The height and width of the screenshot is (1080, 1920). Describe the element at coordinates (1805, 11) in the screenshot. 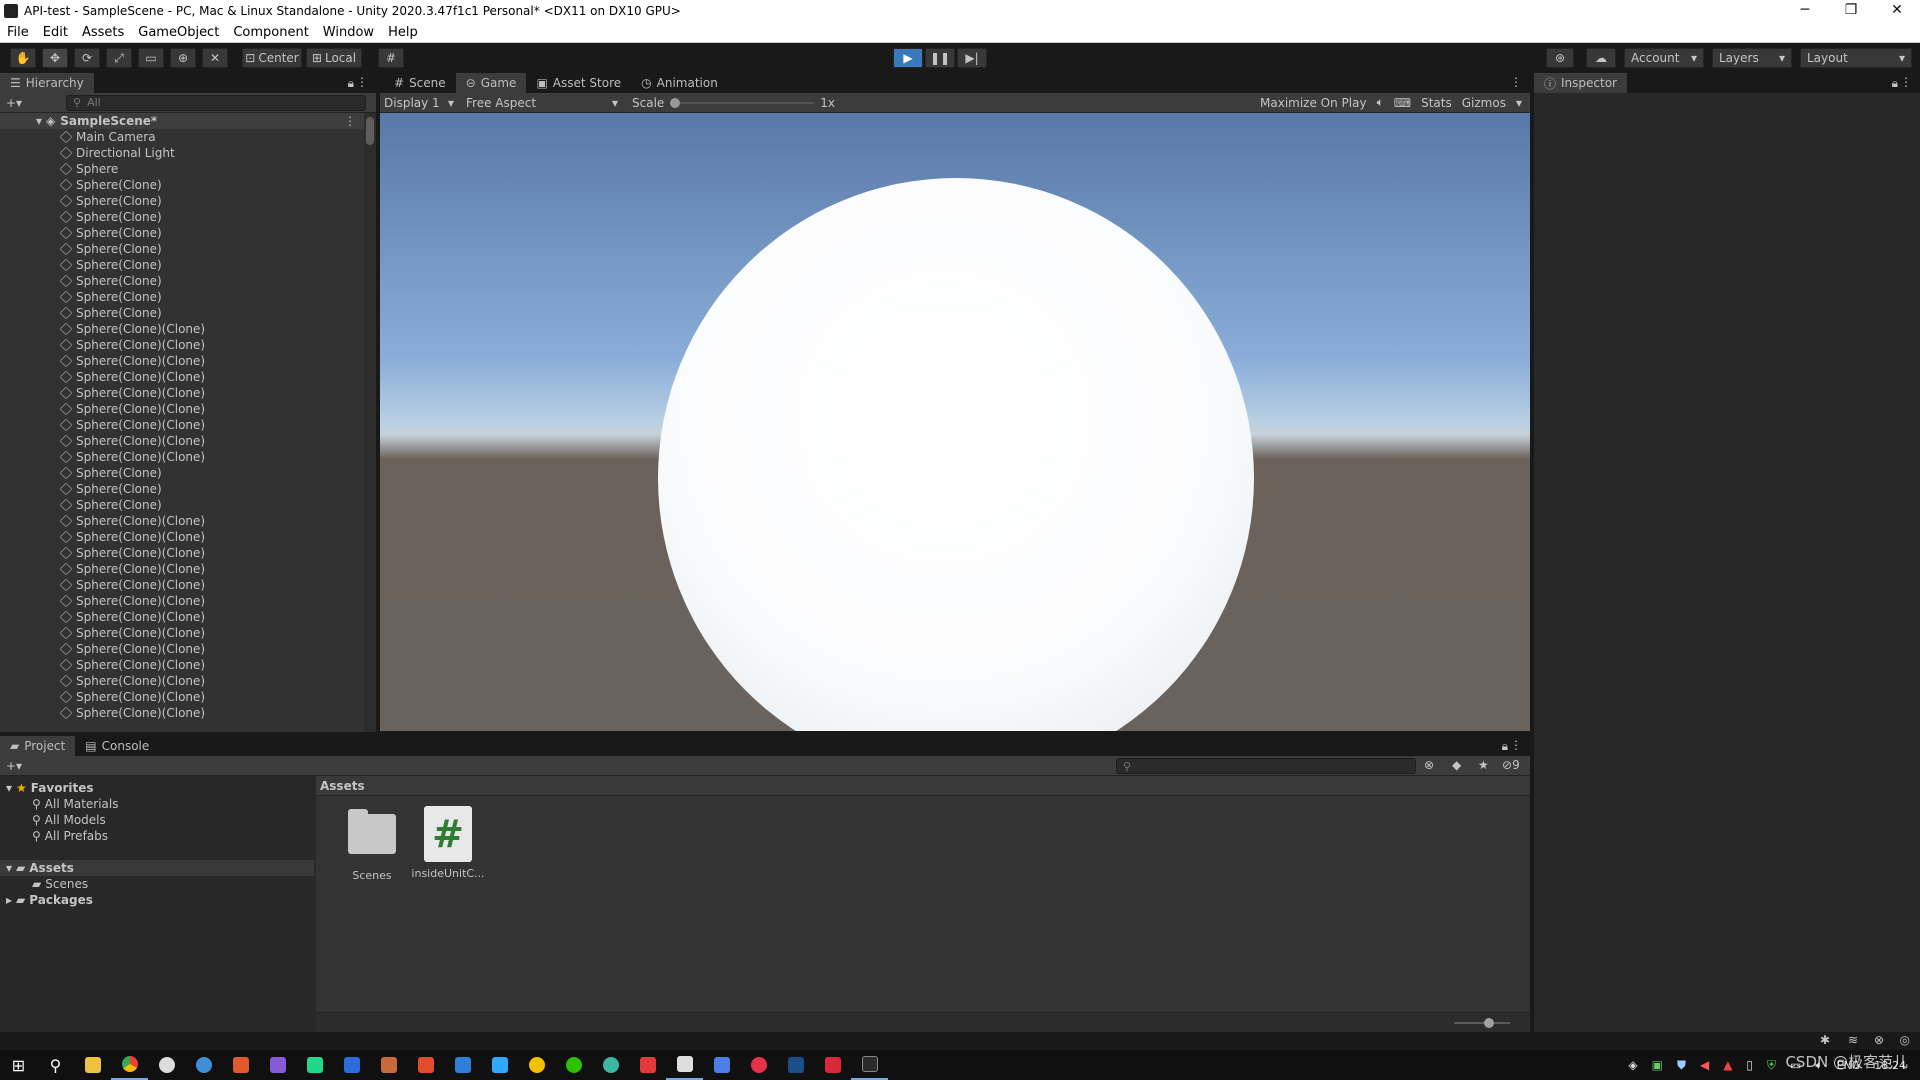

I see `minimize-button: ─` at that location.